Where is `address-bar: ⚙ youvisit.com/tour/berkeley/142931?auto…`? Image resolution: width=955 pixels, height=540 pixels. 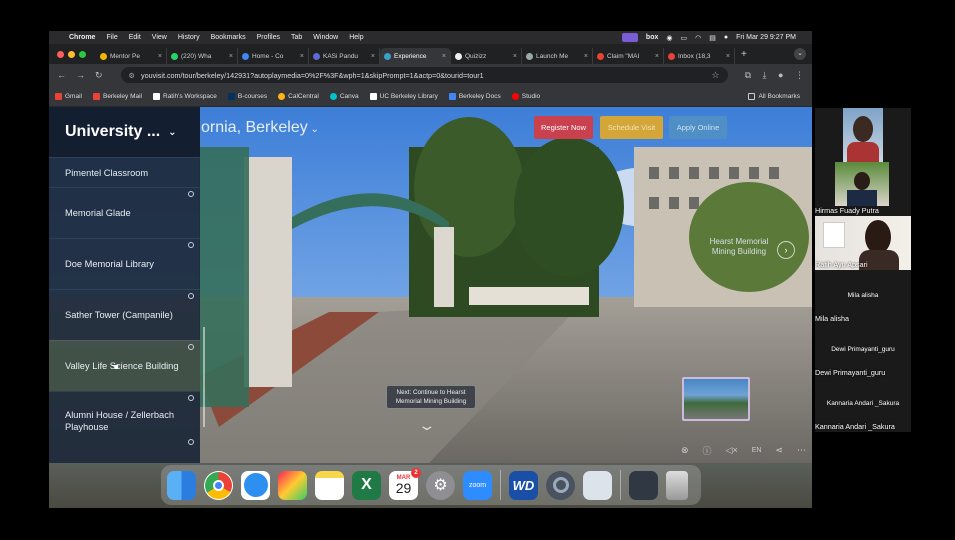 address-bar: ⚙ youvisit.com/tour/berkeley/142931?auto… is located at coordinates (424, 75).